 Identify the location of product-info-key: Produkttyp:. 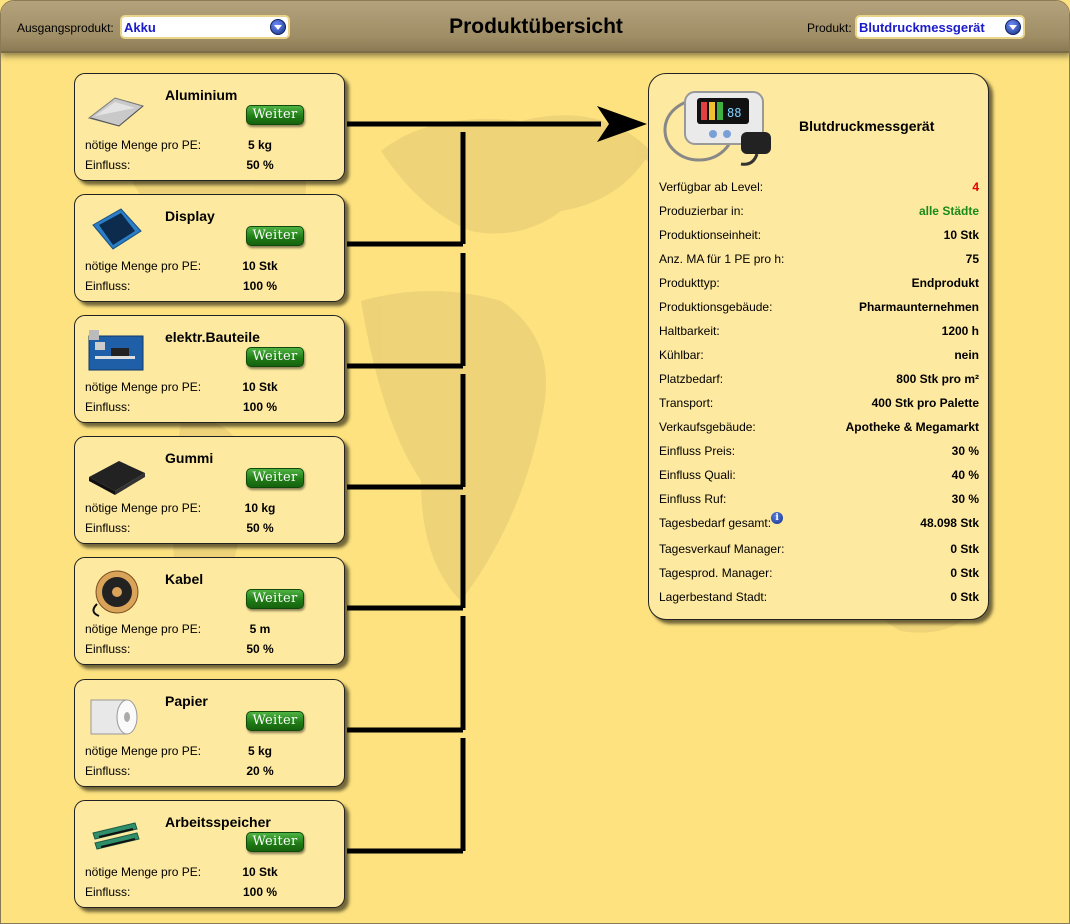
(689, 283).